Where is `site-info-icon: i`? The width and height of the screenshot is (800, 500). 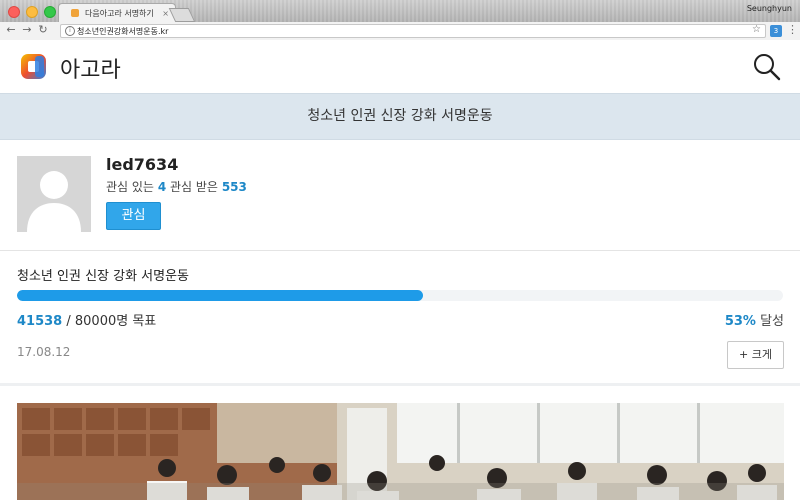
site-info-icon: i is located at coordinates (70, 31).